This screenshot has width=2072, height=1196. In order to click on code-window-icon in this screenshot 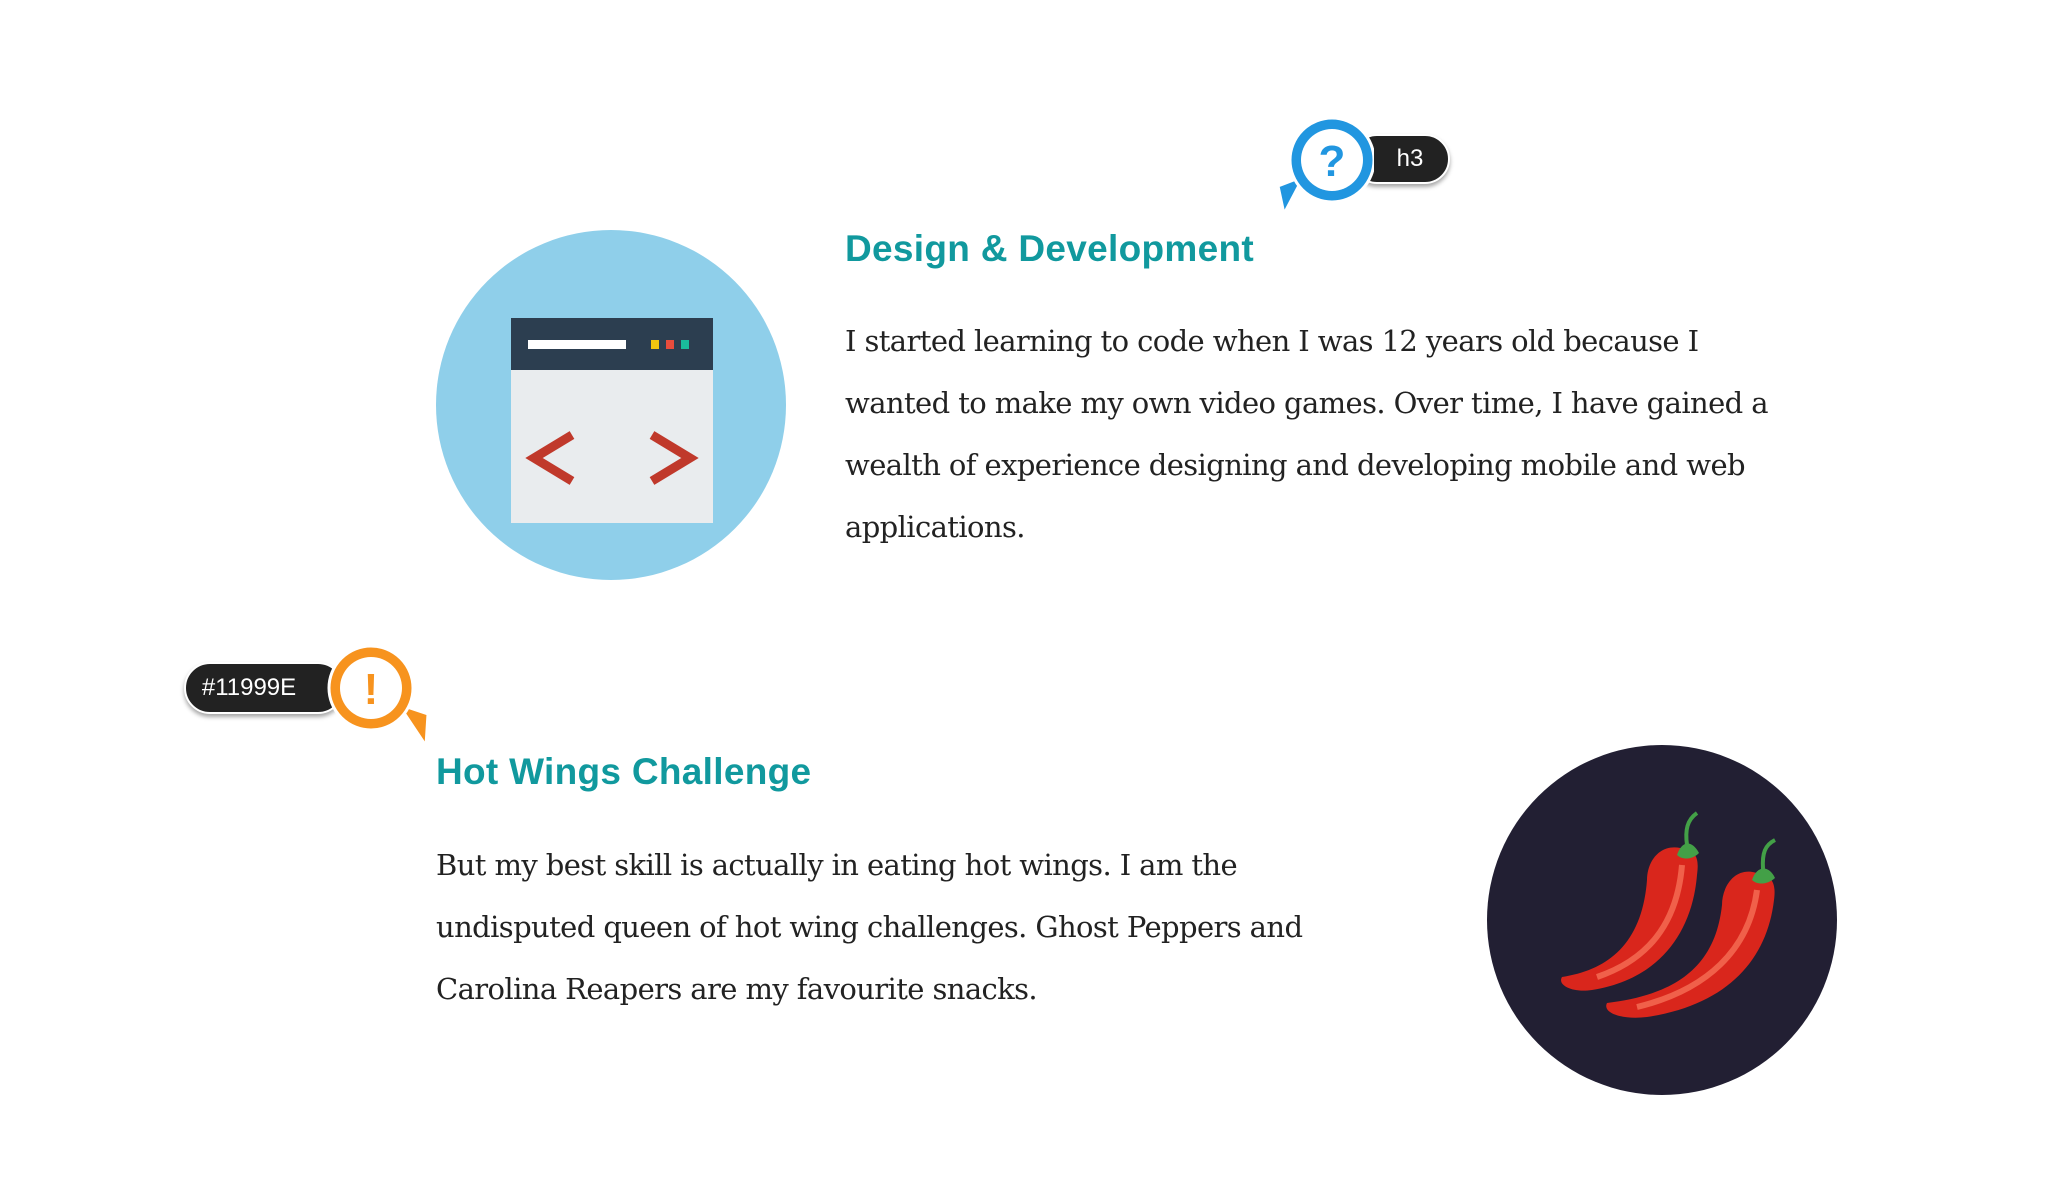, I will do `click(611, 405)`.